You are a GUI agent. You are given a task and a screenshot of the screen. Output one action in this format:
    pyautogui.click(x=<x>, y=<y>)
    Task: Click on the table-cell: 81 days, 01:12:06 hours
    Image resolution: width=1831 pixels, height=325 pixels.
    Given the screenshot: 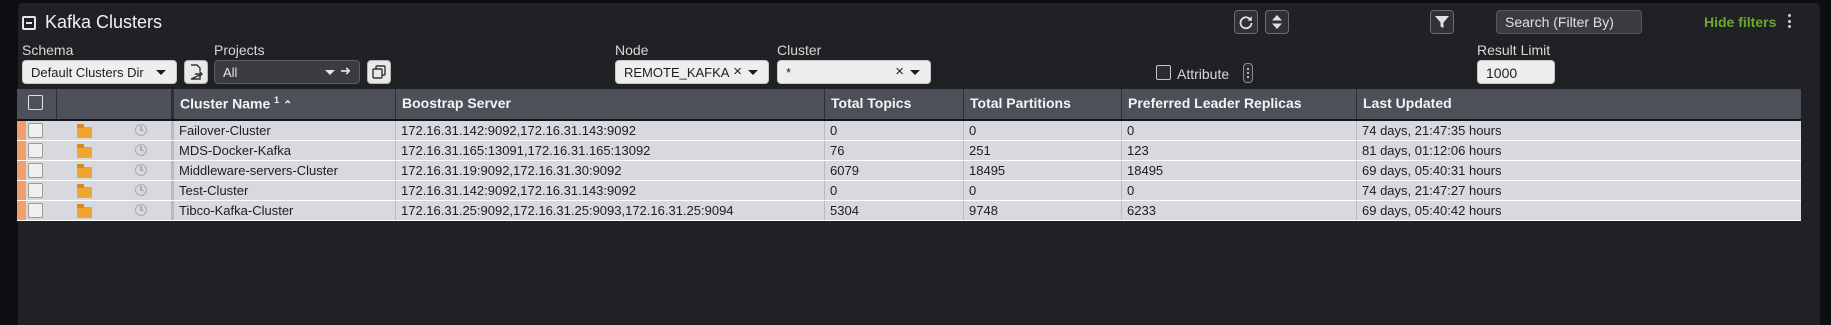 What is the action you would take?
    pyautogui.click(x=1457, y=150)
    